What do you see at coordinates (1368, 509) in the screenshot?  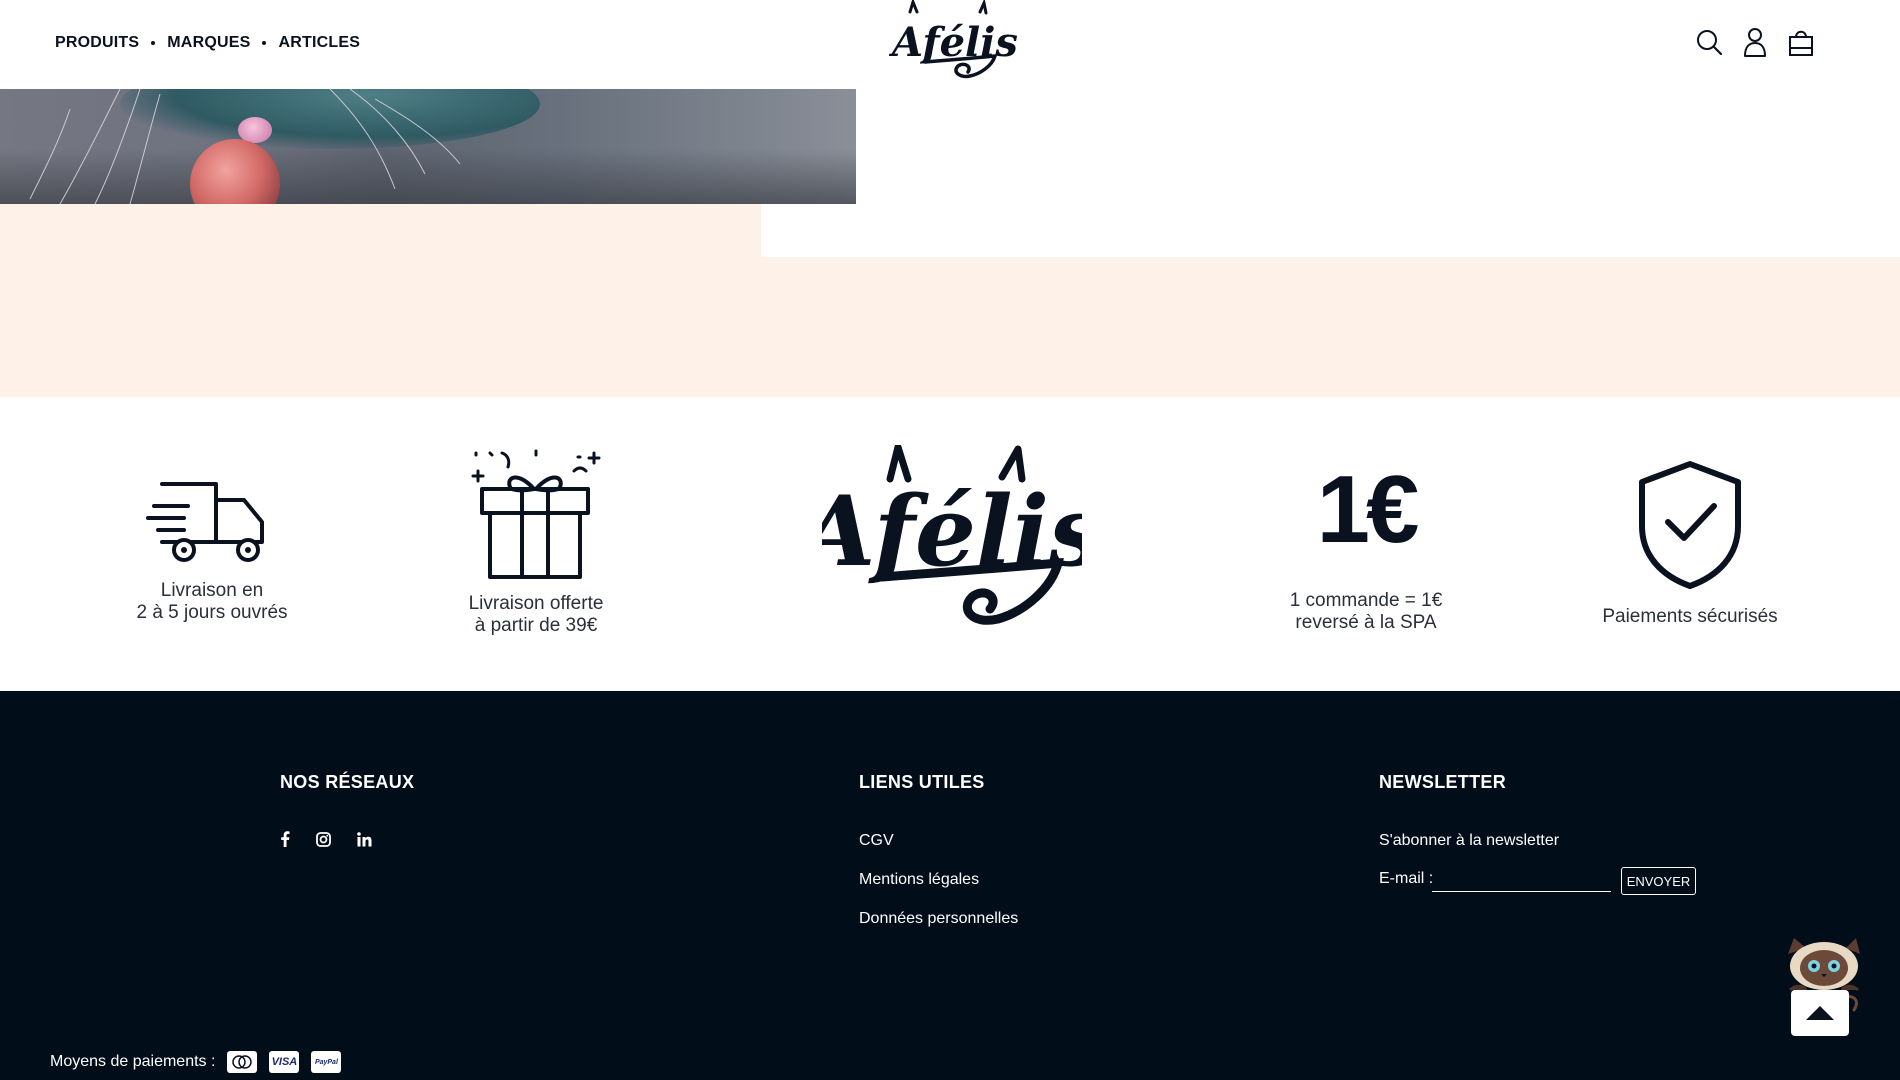 I see `one-euro-icon: 1€` at bounding box center [1368, 509].